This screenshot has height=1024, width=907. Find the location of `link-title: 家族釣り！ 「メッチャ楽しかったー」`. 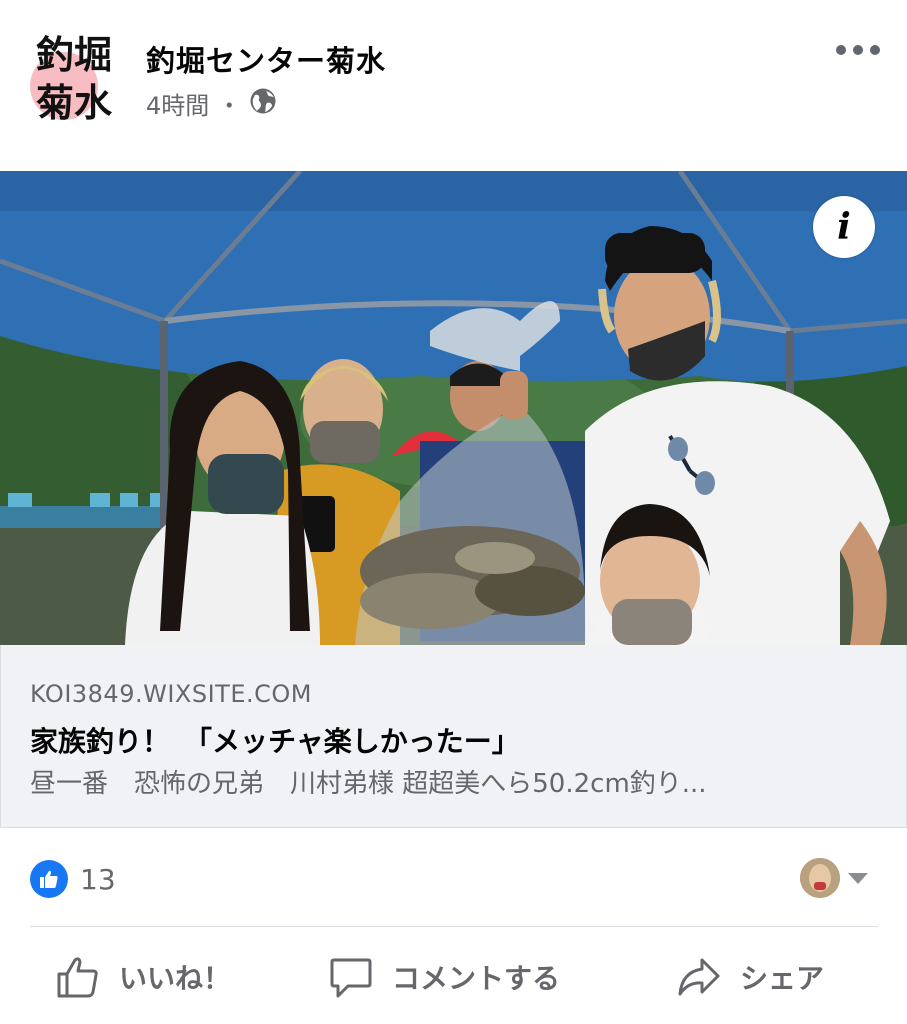

link-title: 家族釣り！ 「メッチャ楽しかったー」 is located at coordinates (275, 740).